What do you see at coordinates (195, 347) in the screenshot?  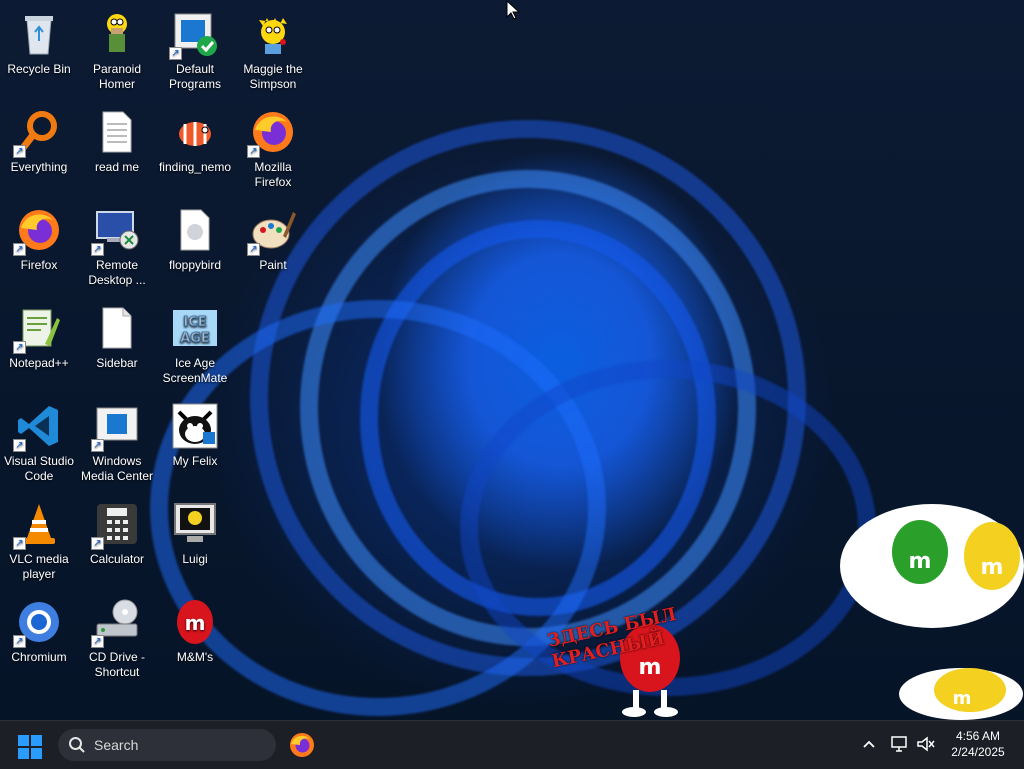 I see `desktop-icon-ice-age-screenmate: ICE AGE Ice Age ScreenMate` at bounding box center [195, 347].